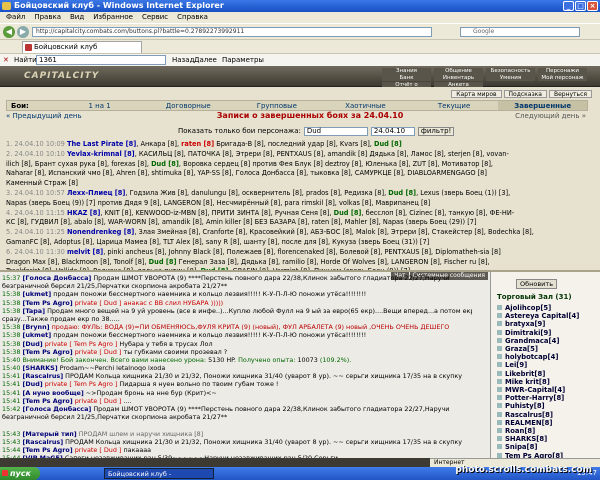  What do you see at coordinates (542, 105) in the screenshot?
I see `tab-finished: Завершенные` at bounding box center [542, 105].